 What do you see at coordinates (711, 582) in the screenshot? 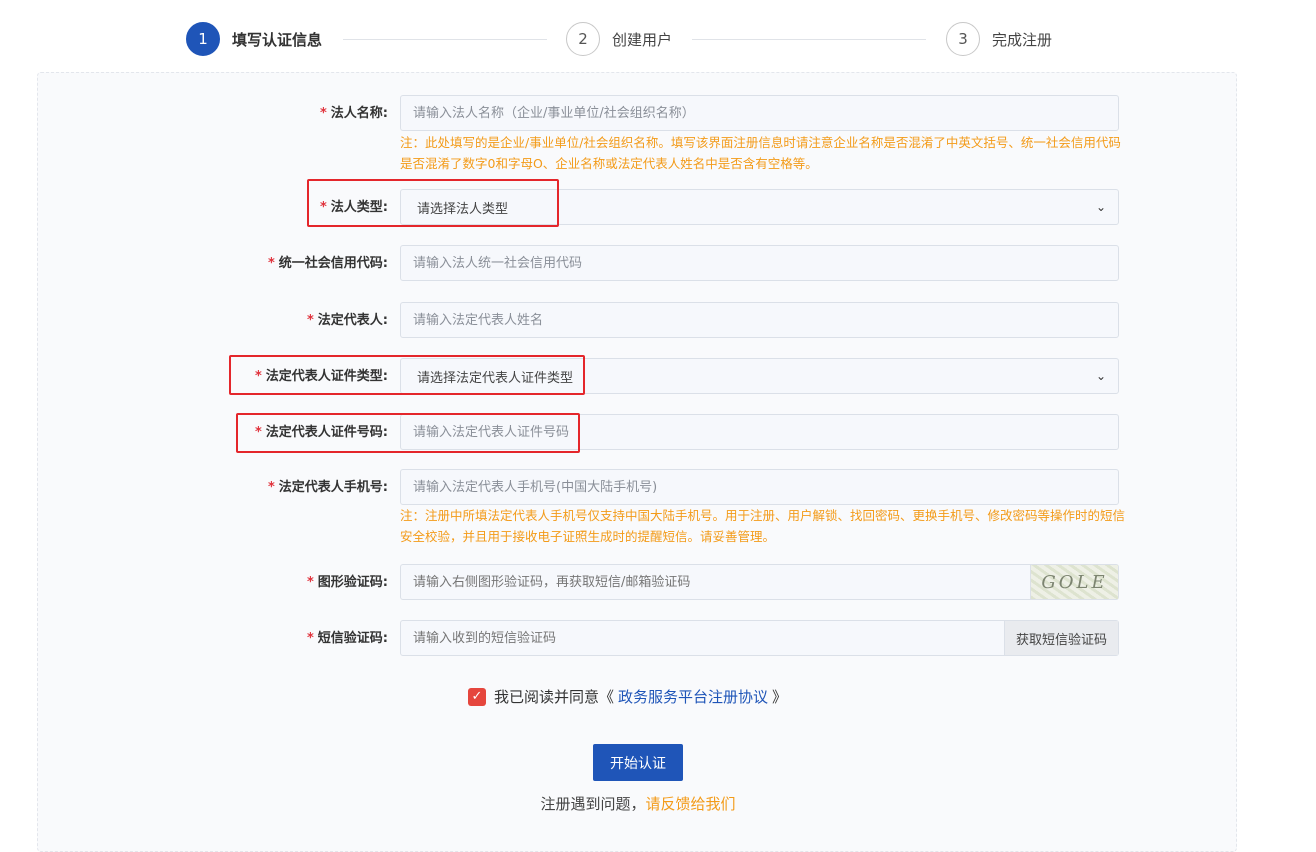
I see `captcha-input` at bounding box center [711, 582].